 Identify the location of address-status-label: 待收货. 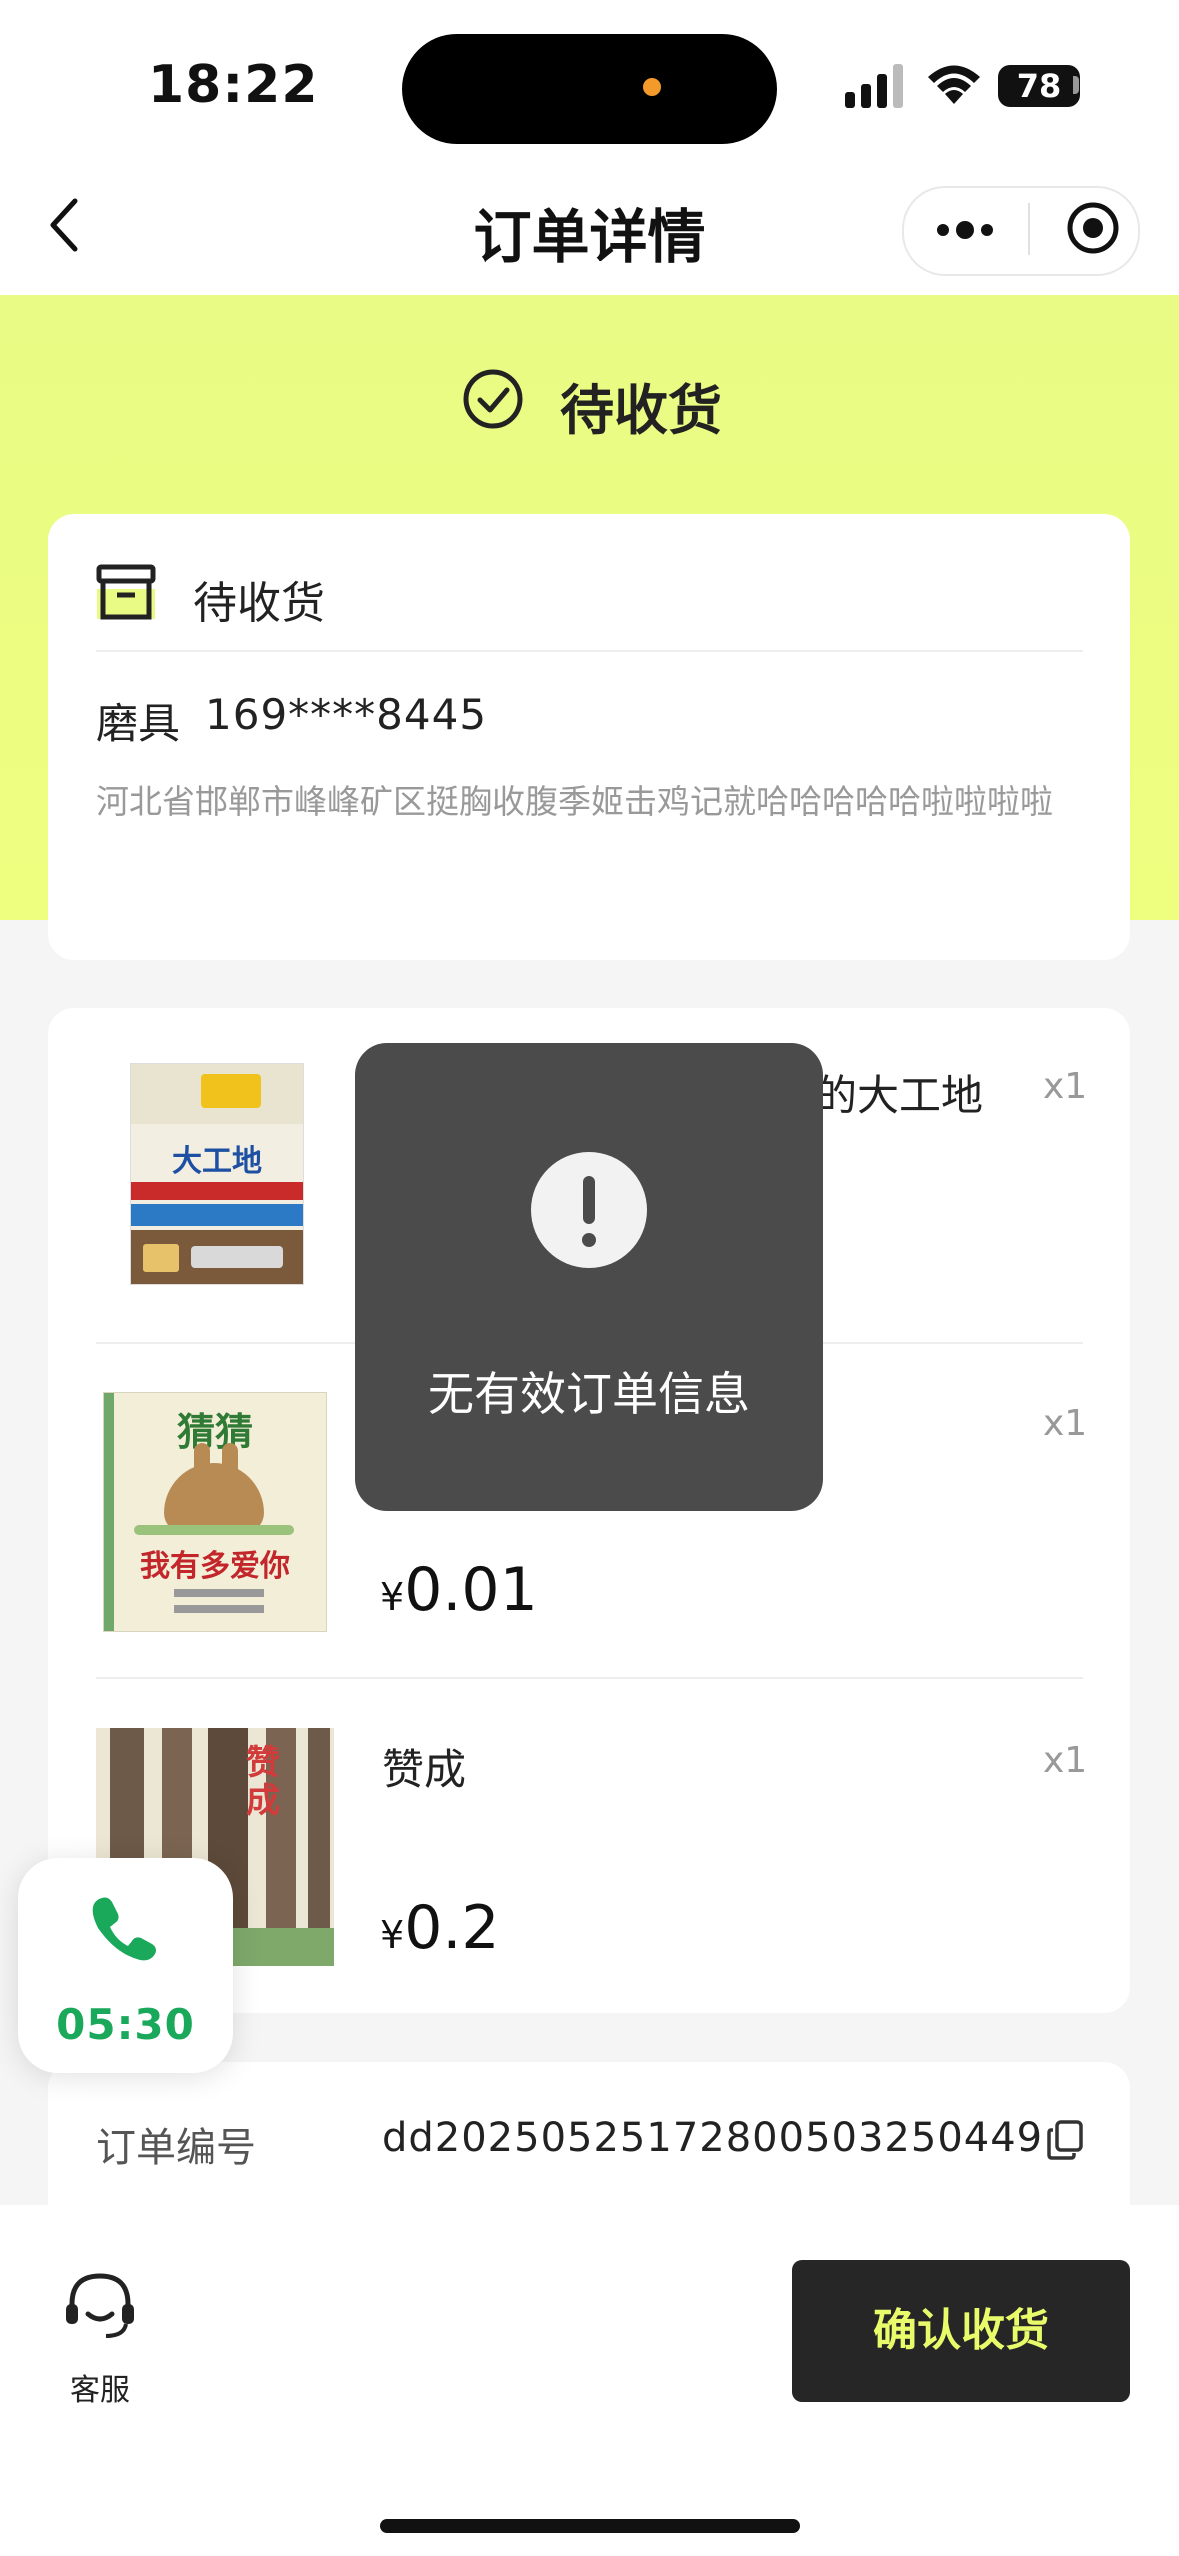
(259, 603).